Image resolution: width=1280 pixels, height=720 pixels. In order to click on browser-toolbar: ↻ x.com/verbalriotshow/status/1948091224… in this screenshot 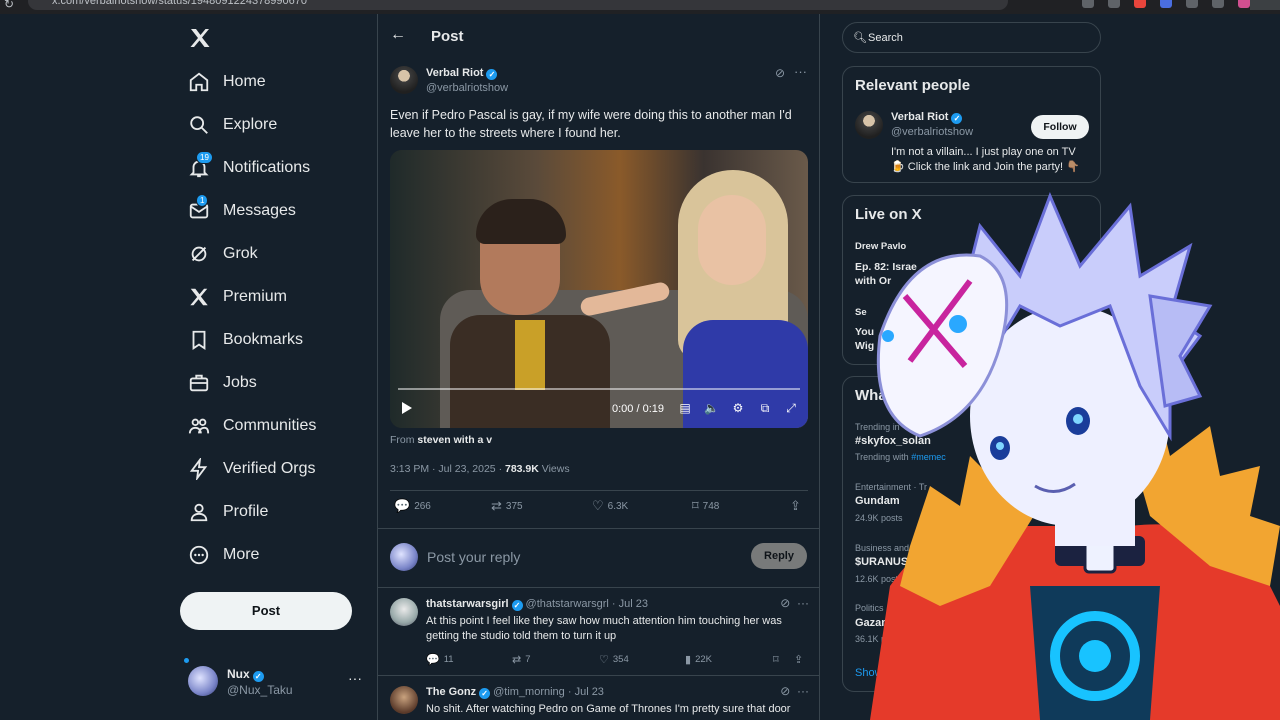, I will do `click(640, 7)`.